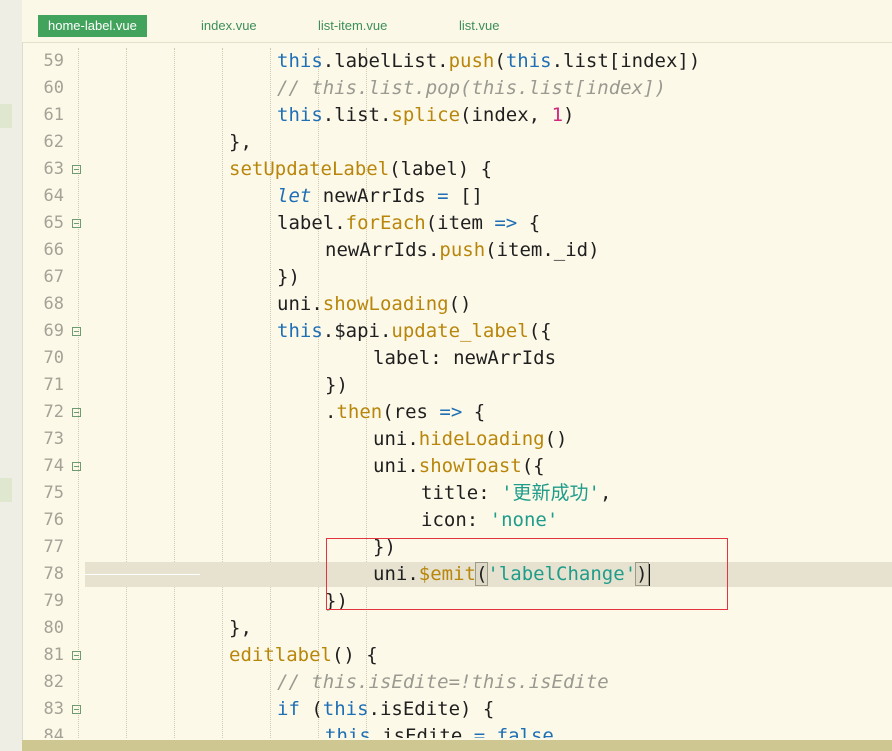 This screenshot has width=892, height=751. Describe the element at coordinates (457, 169) in the screenshot. I see `code-line: 63 setUpdateLabel(label) {` at that location.